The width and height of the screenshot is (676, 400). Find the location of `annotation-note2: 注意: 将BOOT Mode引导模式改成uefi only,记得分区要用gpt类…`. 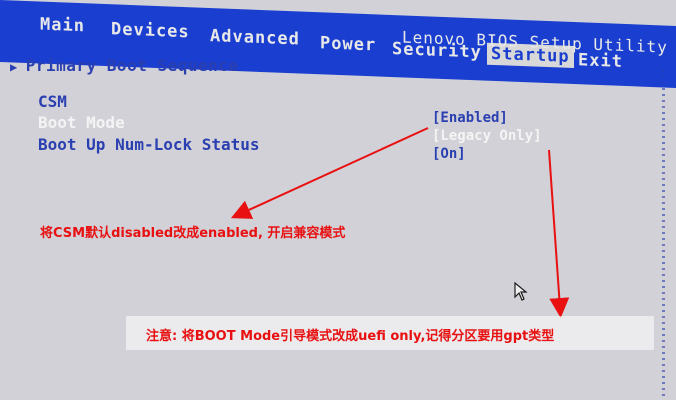

annotation-note2: 注意: 将BOOT Mode引导模式改成uefi only,记得分区要用gpt类… is located at coordinates (350, 336).